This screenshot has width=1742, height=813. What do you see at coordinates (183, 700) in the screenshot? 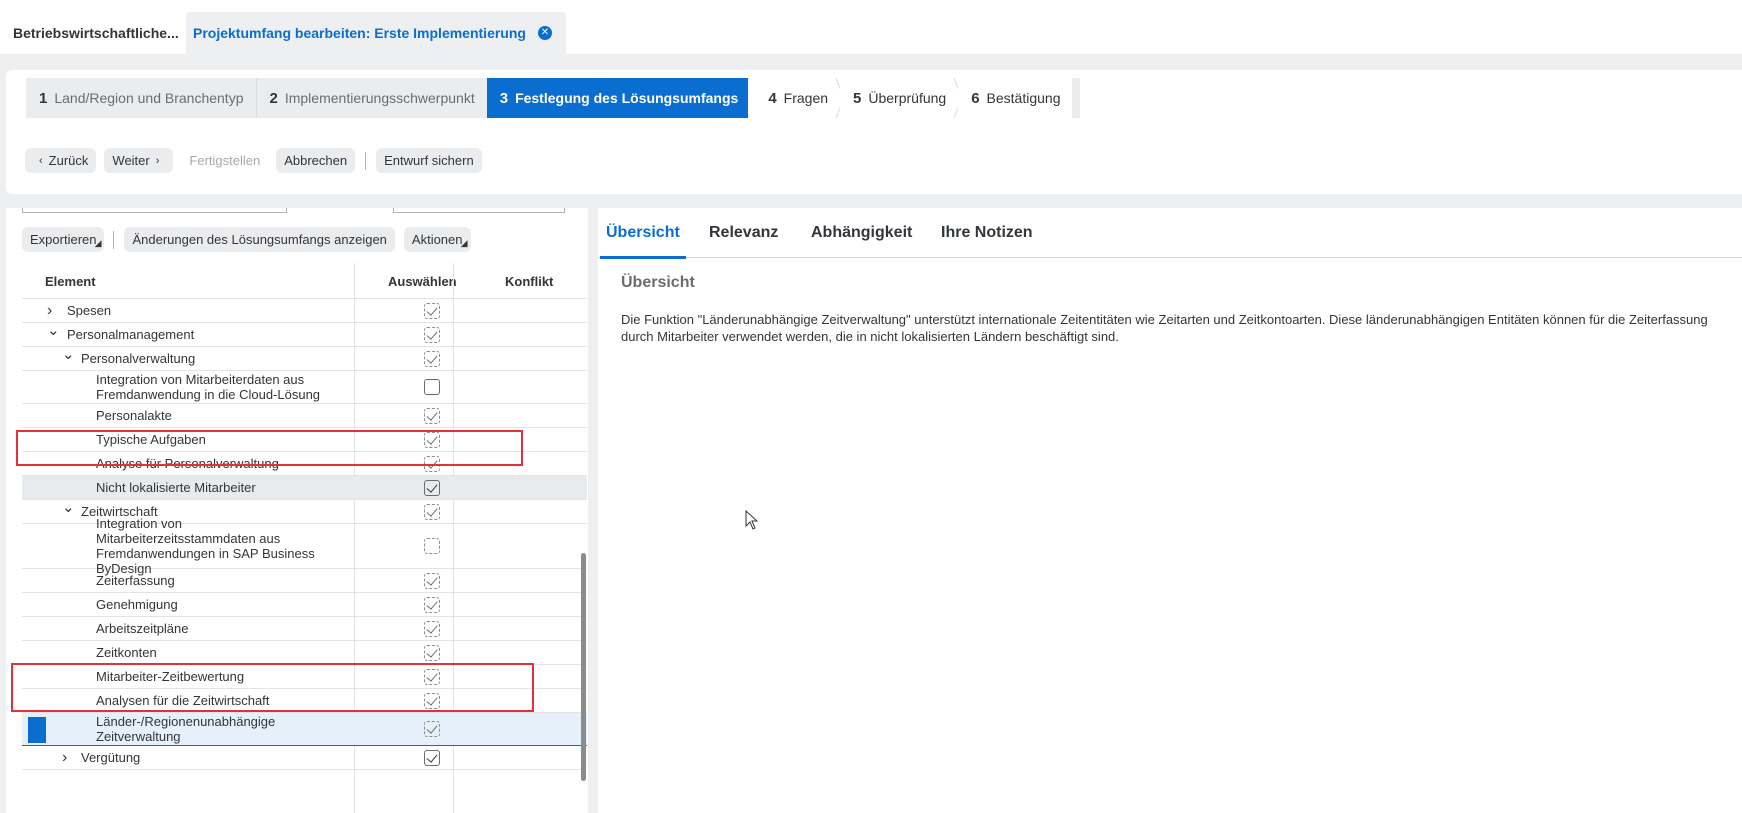
I see `row-label: Analysen für die Zeitwirtschaft` at bounding box center [183, 700].